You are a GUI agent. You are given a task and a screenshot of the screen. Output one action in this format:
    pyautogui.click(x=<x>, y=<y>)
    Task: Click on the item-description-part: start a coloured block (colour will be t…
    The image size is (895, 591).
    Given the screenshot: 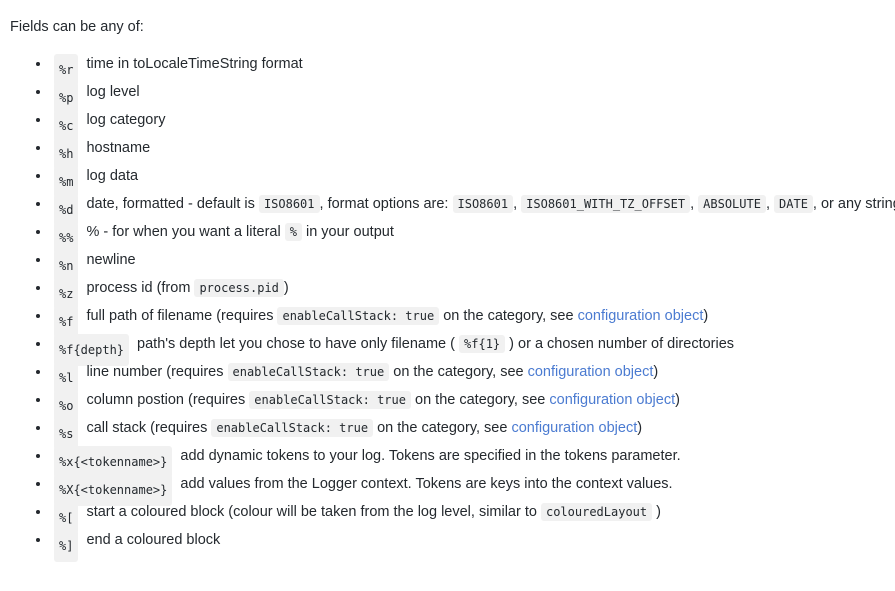 What is the action you would take?
    pyautogui.click(x=311, y=512)
    